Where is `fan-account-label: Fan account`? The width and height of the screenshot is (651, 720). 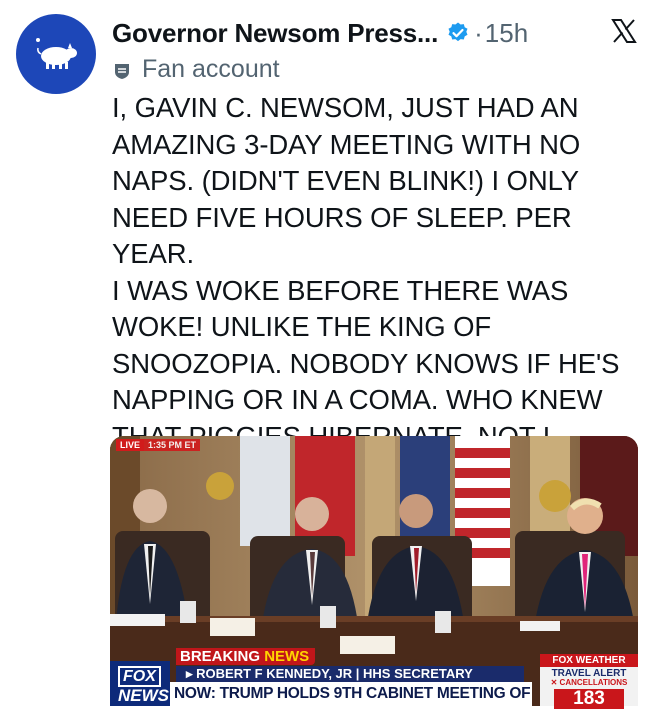 fan-account-label: Fan account is located at coordinates (196, 69).